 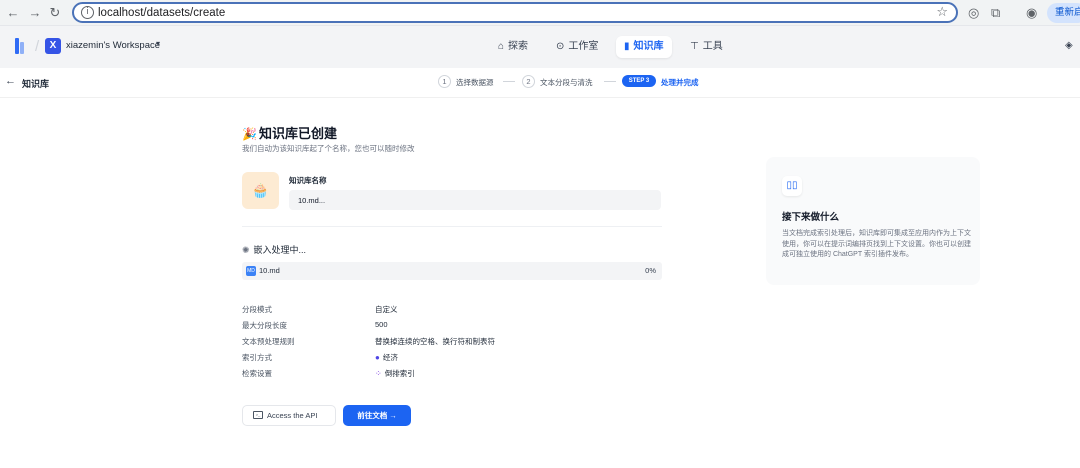 I want to click on step-header: ← 知识库 1 选择数据源 2 文本分段与清洗 STEP 3 处理并完成, so click(x=540, y=83).